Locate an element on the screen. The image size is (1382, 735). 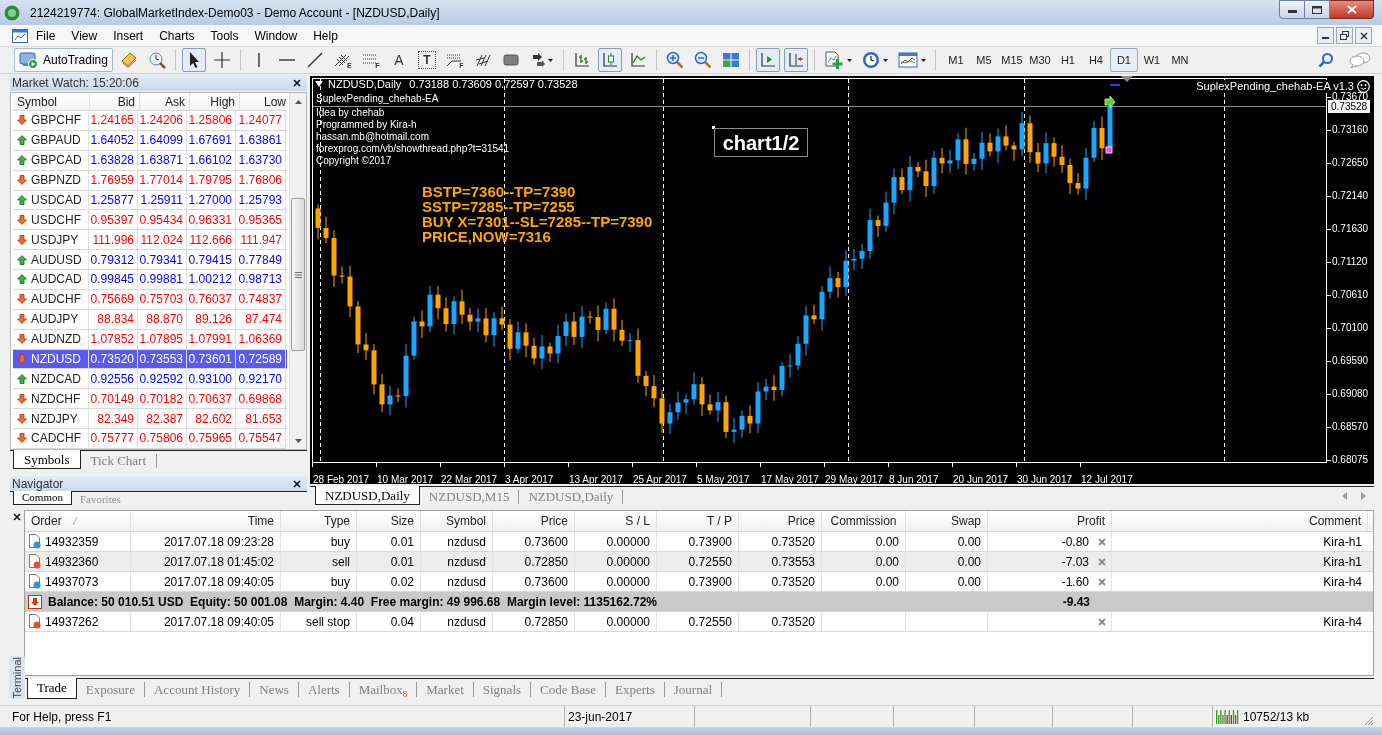
column-header: Time is located at coordinates (260, 521).